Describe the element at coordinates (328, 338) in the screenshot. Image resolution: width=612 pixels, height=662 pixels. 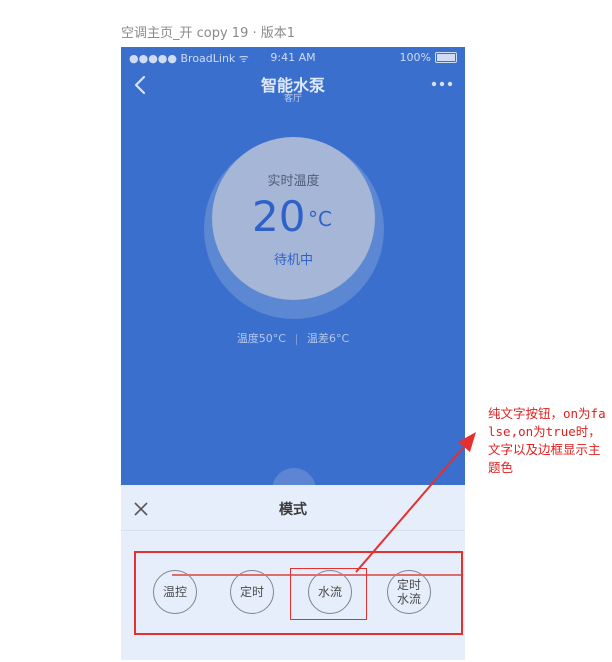
I see `diff-readout: 温差6°C` at that location.